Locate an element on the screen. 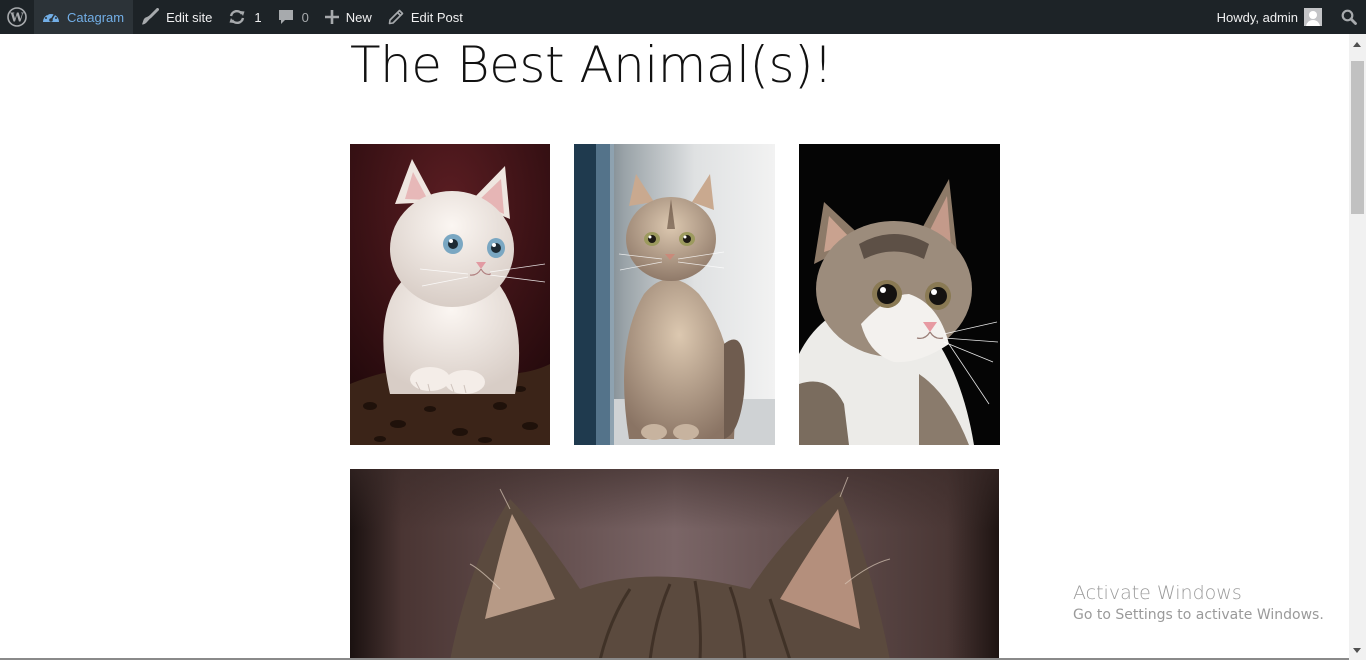 The width and height of the screenshot is (1366, 660). new-label: New is located at coordinates (358, 17).